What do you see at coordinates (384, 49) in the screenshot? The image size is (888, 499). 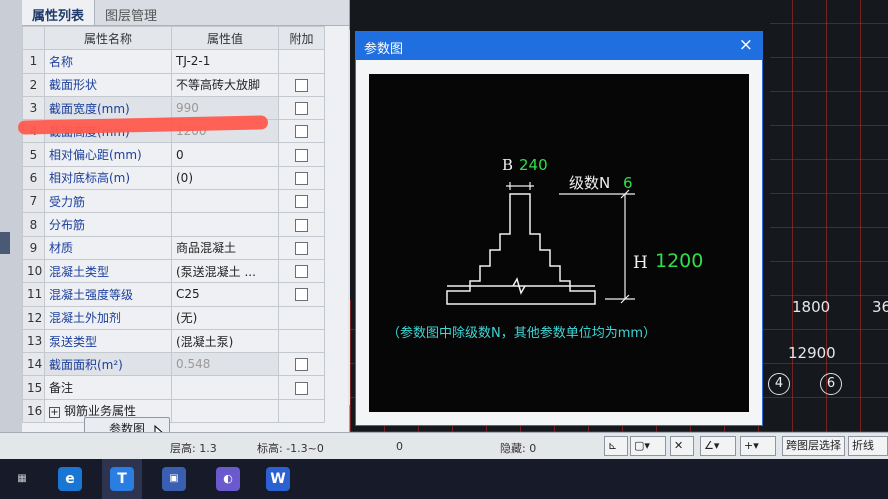 I see `dialog-title: 参数图` at bounding box center [384, 49].